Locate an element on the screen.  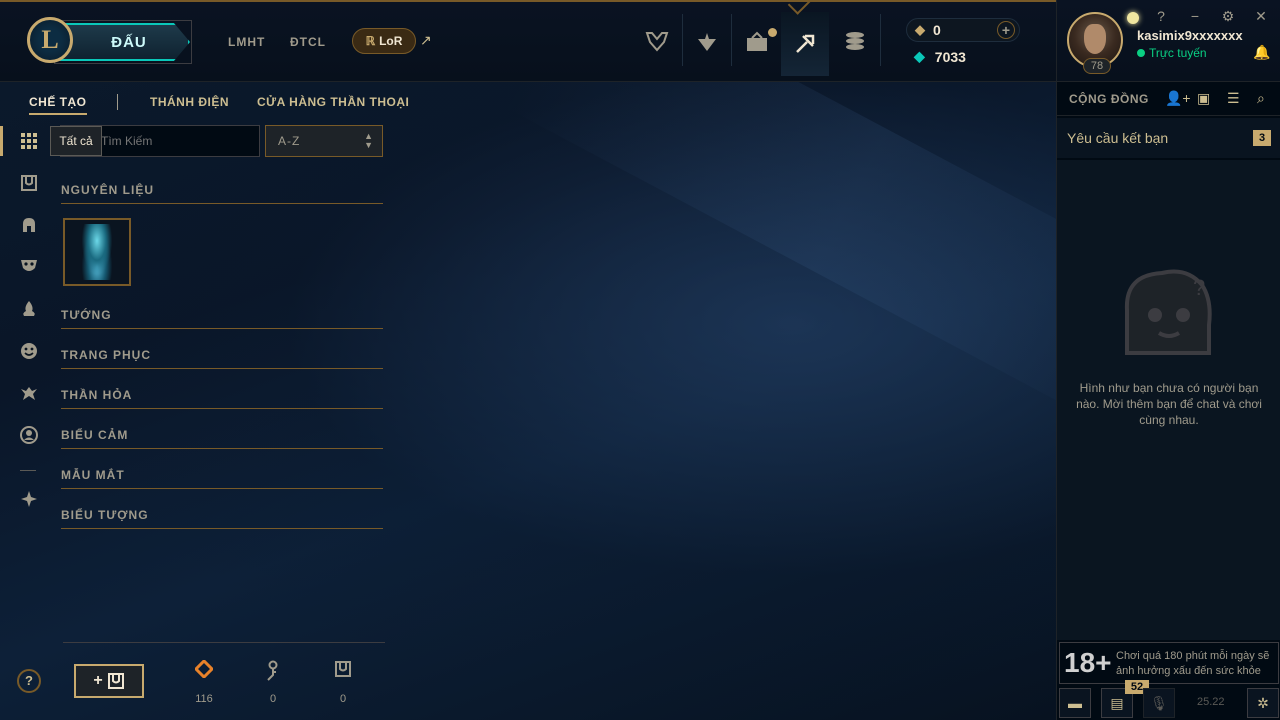
help-icon: ? is located at coordinates (1161, 16).